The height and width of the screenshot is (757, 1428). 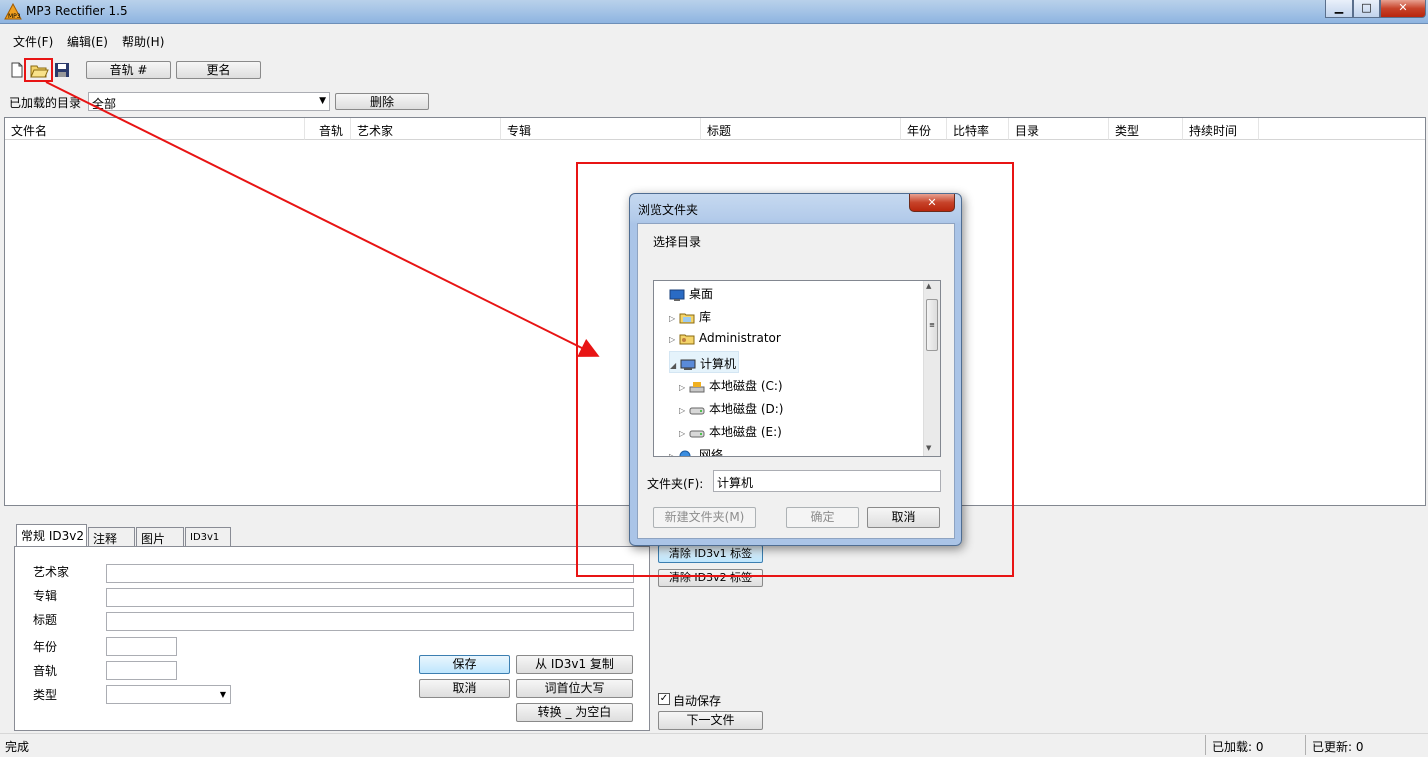 I want to click on annotation-arrow, so click(x=322, y=219).